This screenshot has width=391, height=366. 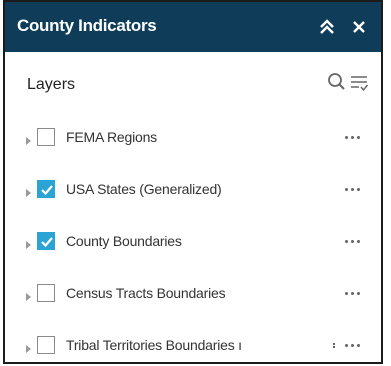 I want to click on scroll-indicator-icon, so click(x=334, y=347).